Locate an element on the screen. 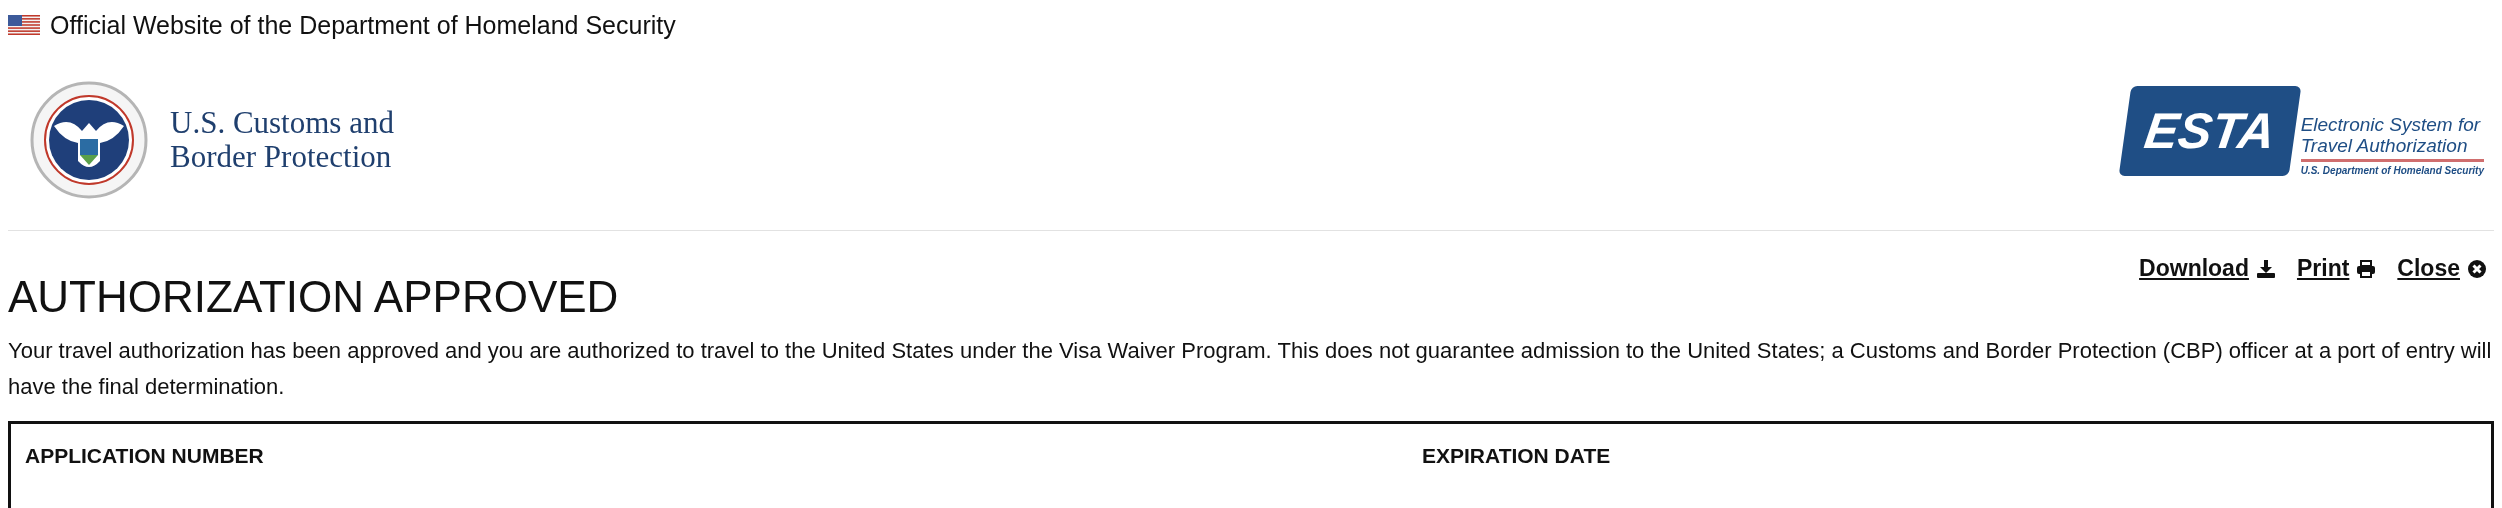  close-icon is located at coordinates (2477, 268).